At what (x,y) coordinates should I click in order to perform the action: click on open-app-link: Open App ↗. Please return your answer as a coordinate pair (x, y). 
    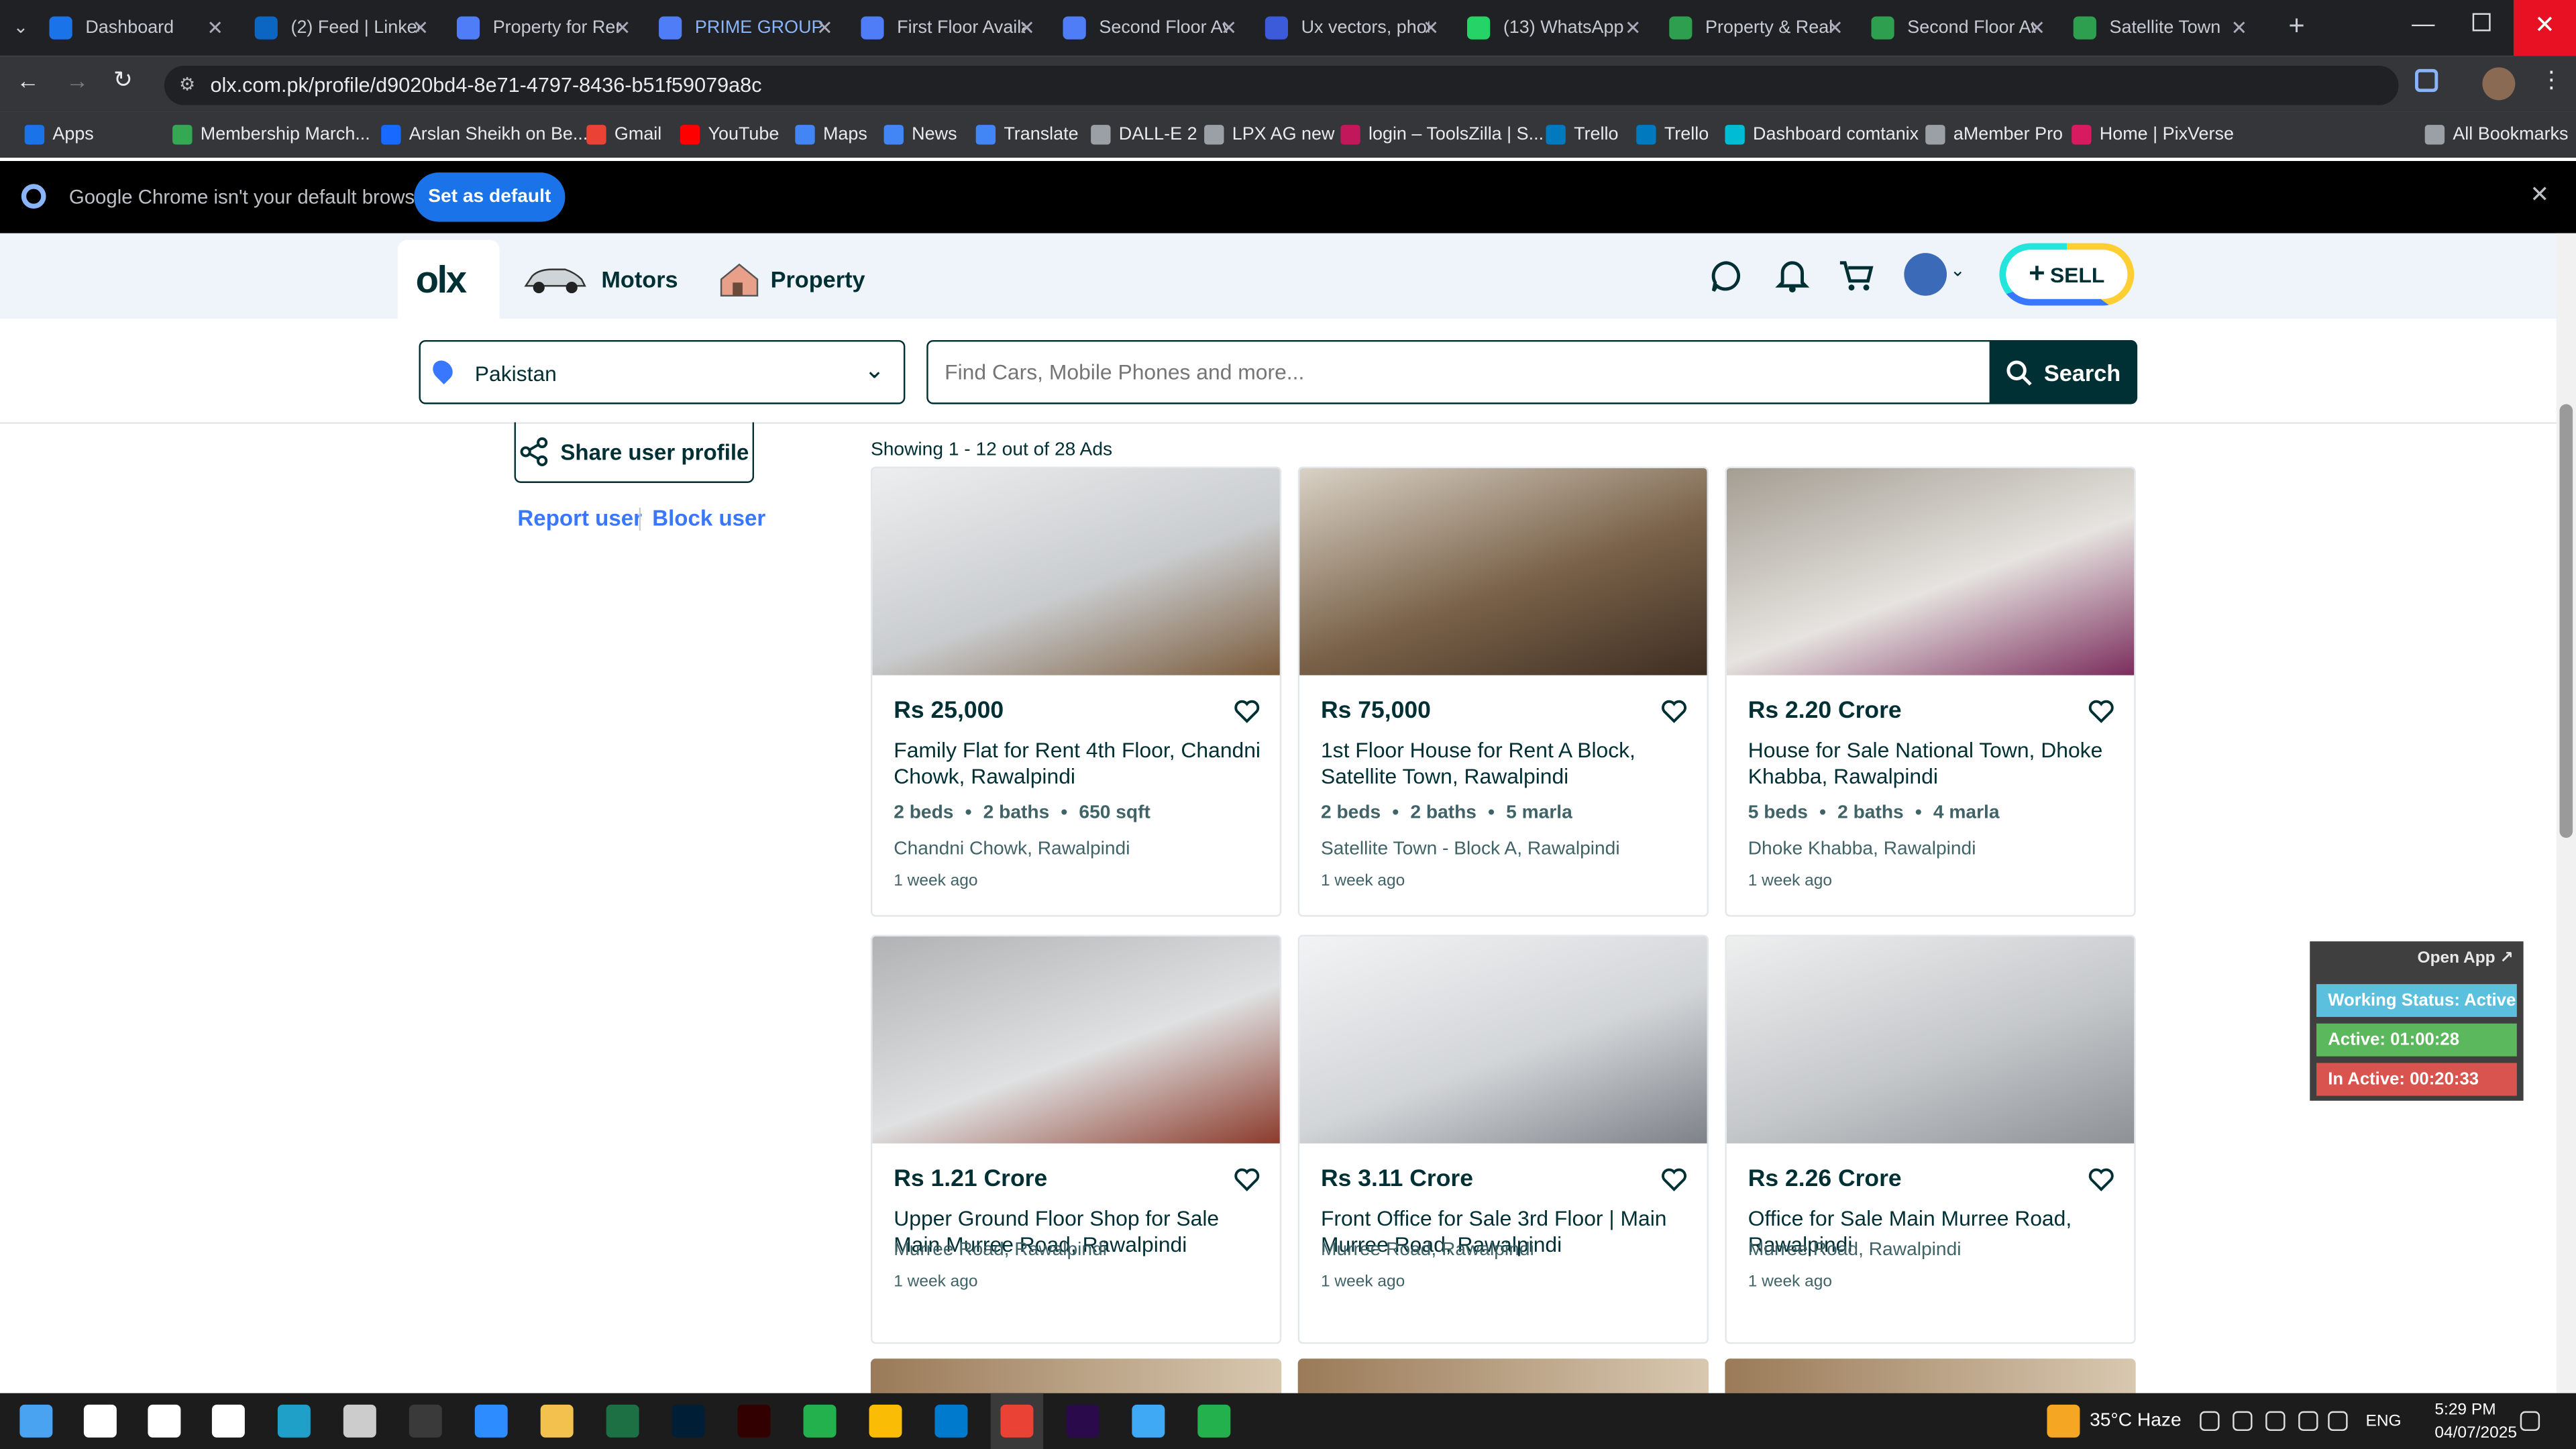
    Looking at the image, I should click on (2466, 959).